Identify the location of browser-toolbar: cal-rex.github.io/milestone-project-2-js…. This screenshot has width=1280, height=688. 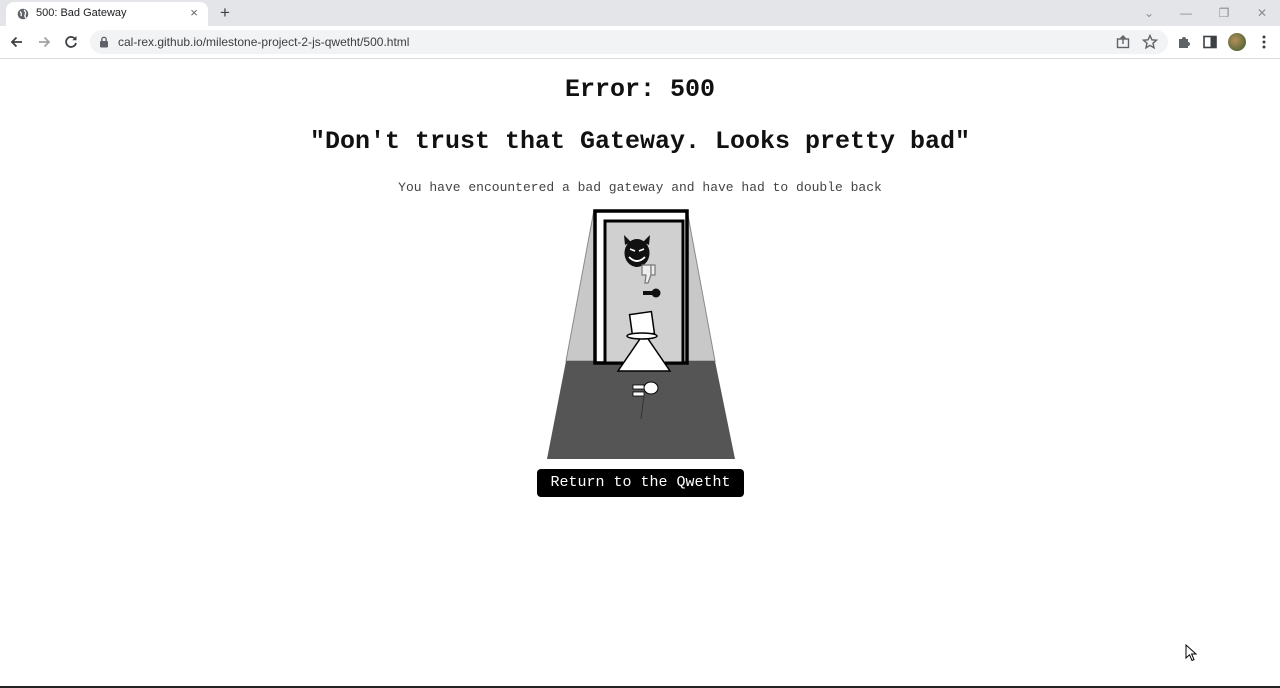
(640, 42).